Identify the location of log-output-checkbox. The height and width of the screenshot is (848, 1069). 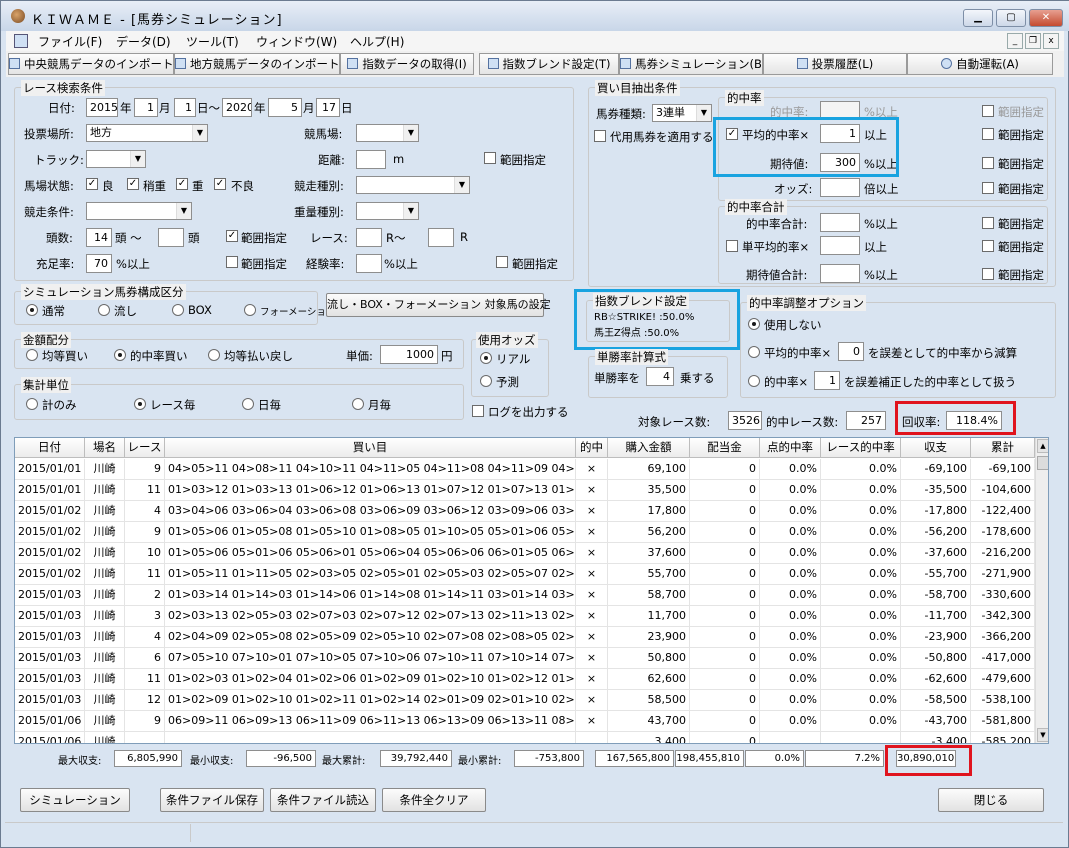
(478, 411).